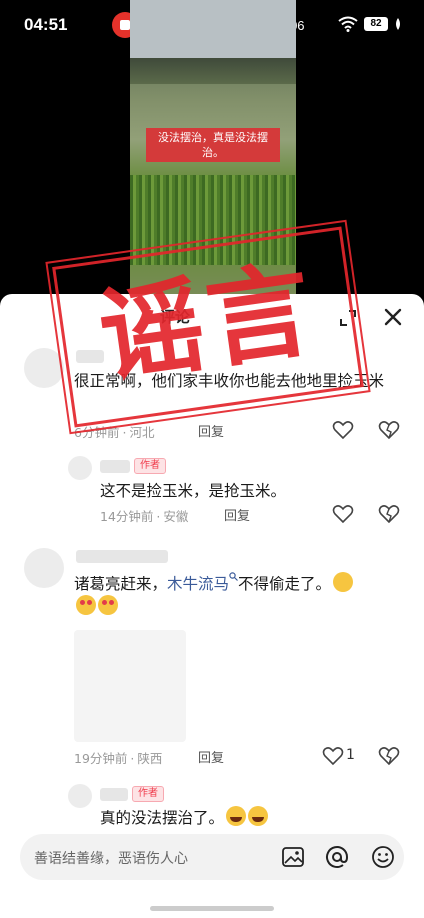 Image resolution: width=424 pixels, height=918 pixels. What do you see at coordinates (337, 857) in the screenshot?
I see `mention-icon` at bounding box center [337, 857].